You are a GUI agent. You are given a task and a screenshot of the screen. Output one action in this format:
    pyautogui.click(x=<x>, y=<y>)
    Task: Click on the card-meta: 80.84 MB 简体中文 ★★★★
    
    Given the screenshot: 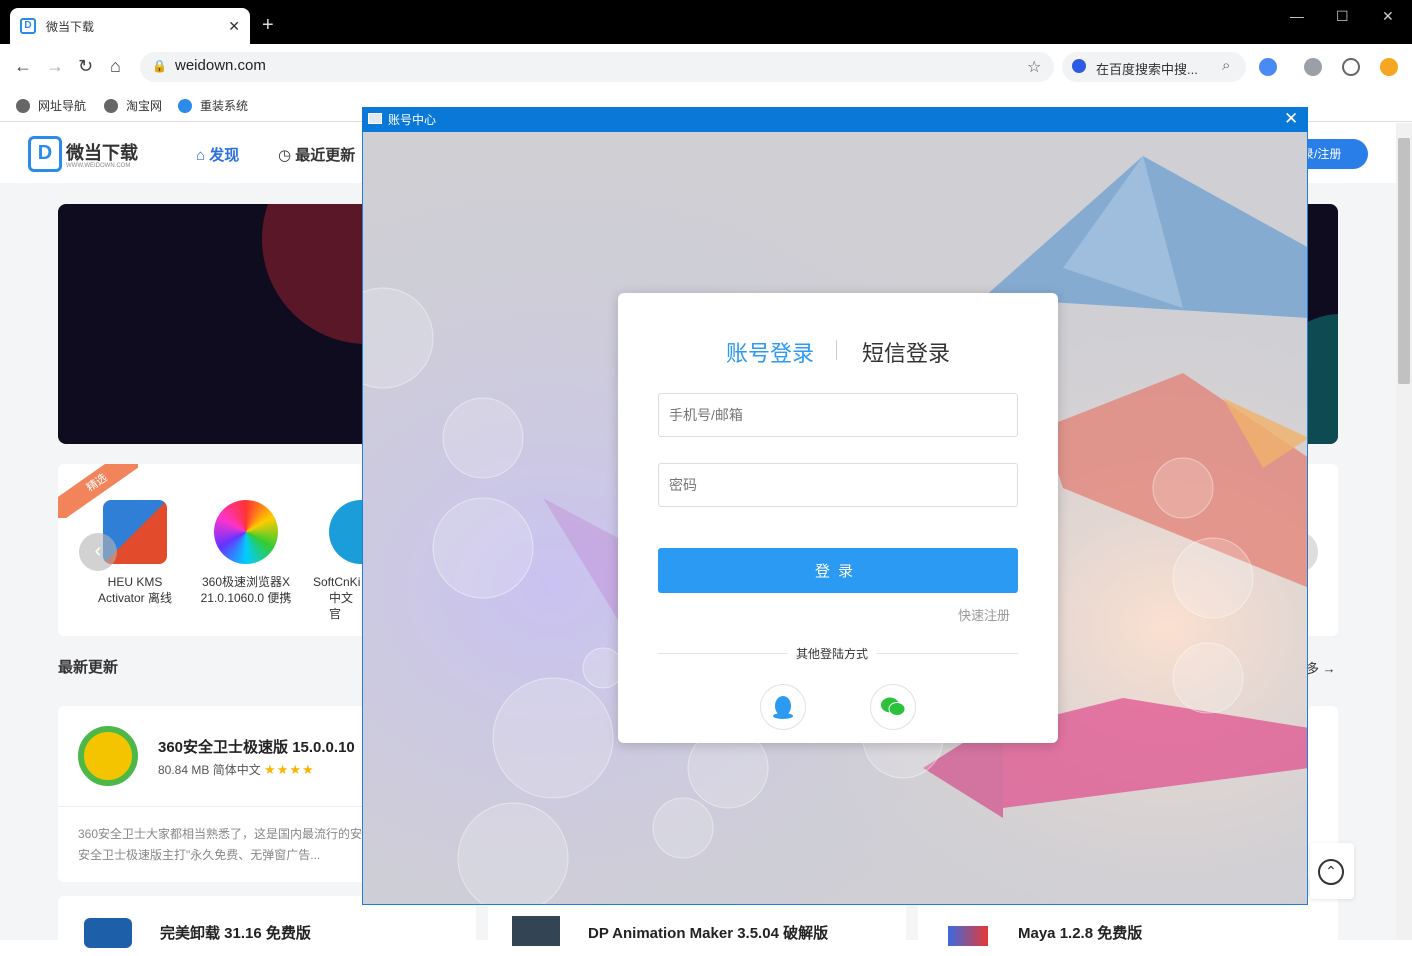 What is the action you would take?
    pyautogui.click(x=236, y=769)
    